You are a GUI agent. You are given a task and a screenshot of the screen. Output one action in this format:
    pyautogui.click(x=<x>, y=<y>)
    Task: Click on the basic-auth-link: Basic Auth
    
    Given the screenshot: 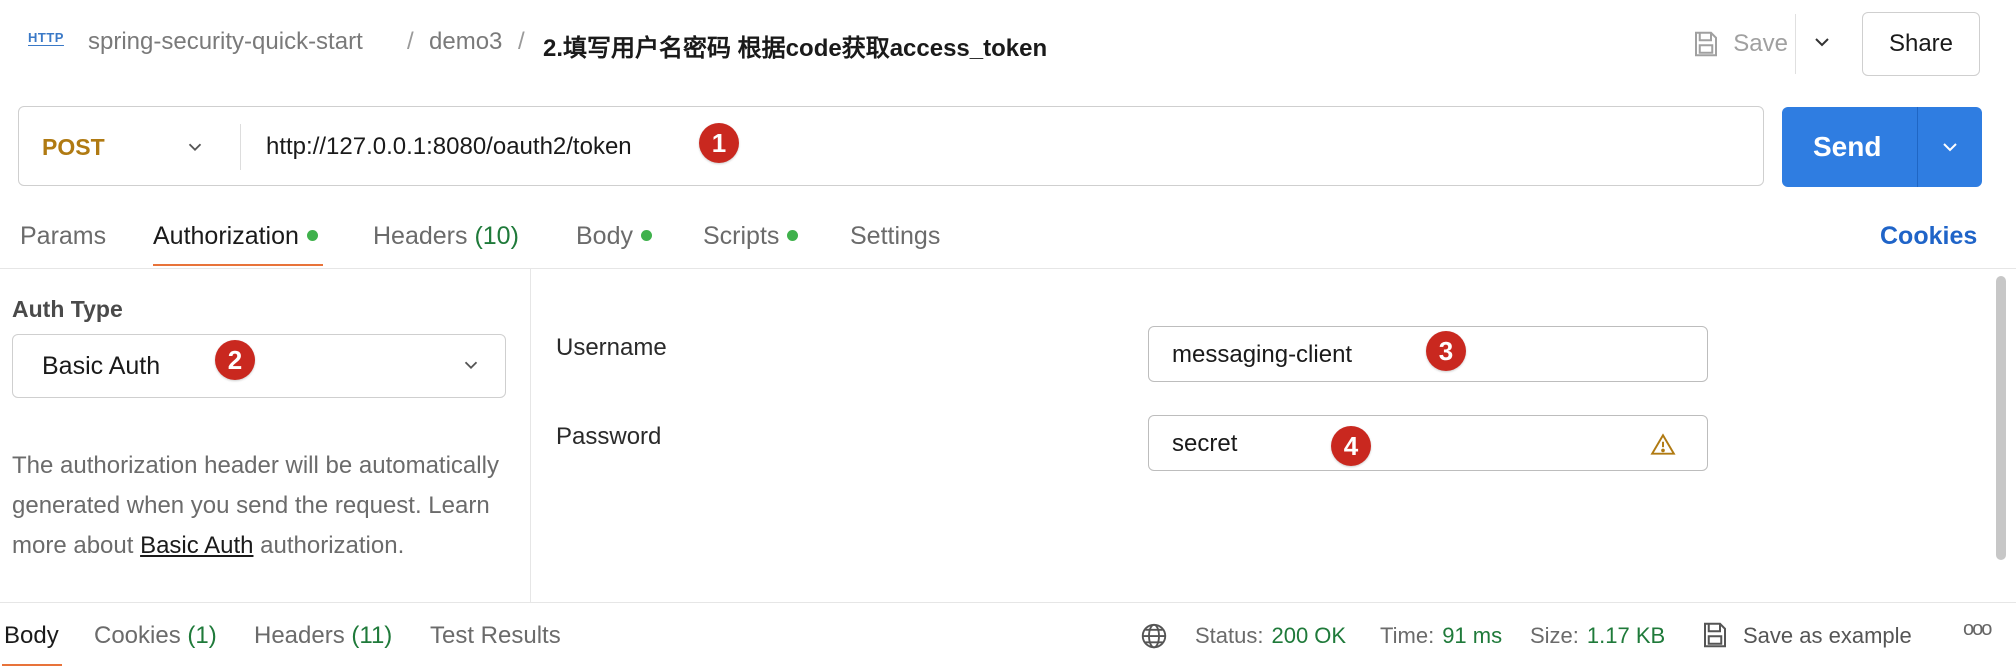 What is the action you would take?
    pyautogui.click(x=196, y=545)
    